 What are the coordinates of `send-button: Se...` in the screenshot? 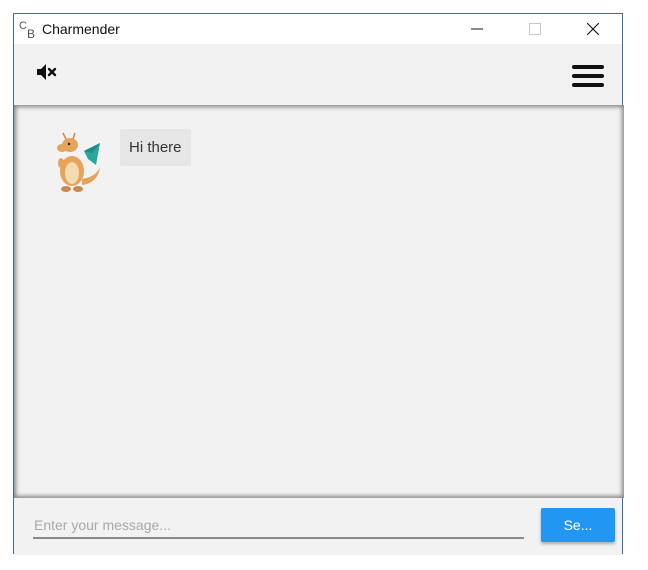 It's located at (578, 525).